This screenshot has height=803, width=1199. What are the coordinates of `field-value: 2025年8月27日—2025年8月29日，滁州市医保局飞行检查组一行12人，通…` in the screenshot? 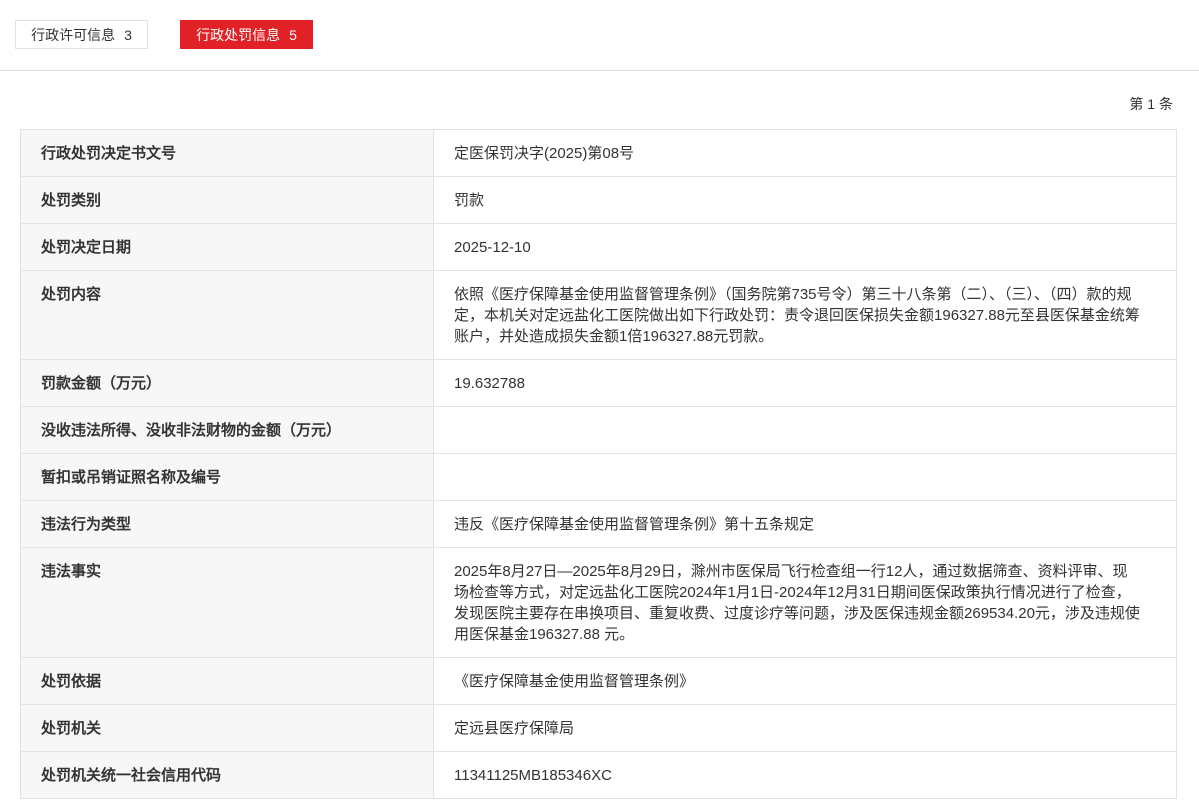 It's located at (805, 602).